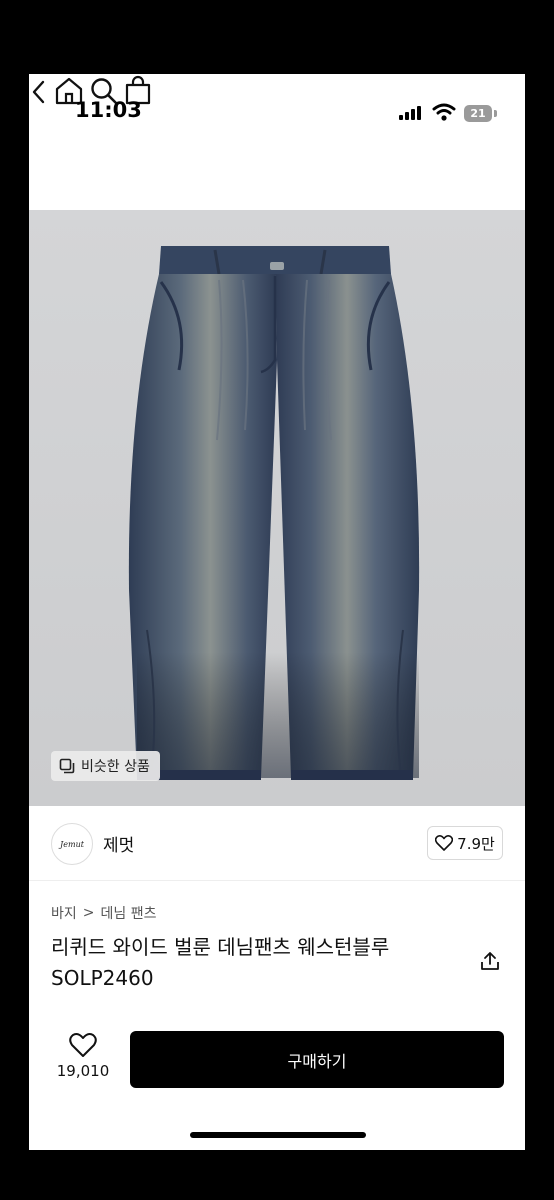  What do you see at coordinates (83, 1071) in the screenshot?
I see `wishlist-count: 19,010` at bounding box center [83, 1071].